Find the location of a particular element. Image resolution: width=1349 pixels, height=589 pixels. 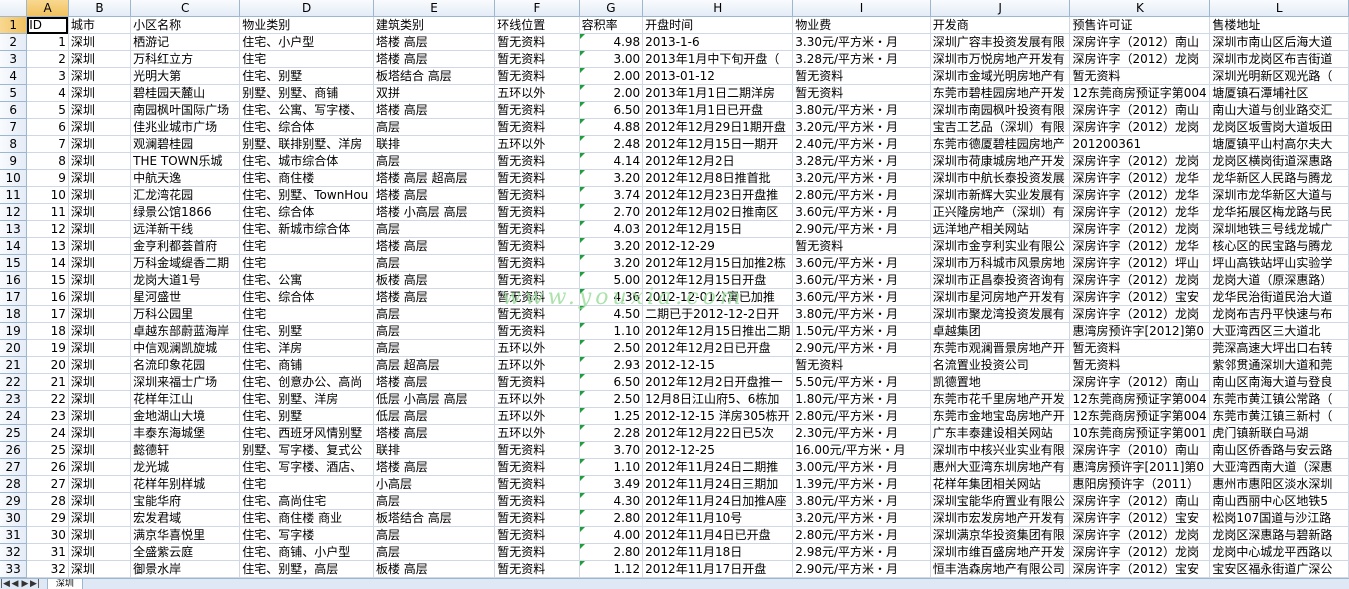

cell: 塘厦镇石潭埔社区 is located at coordinates (1279, 93).